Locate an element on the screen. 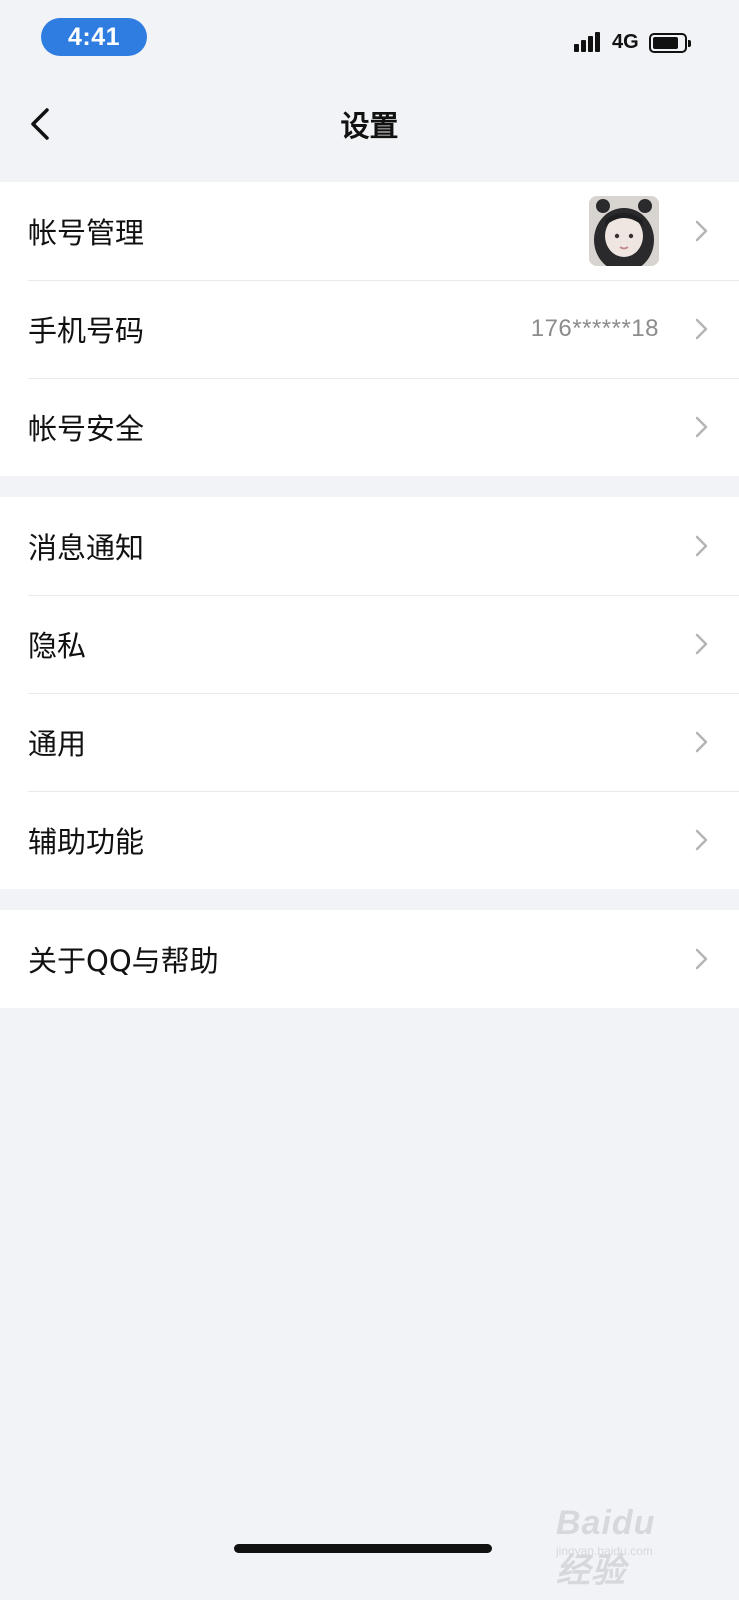 The width and height of the screenshot is (739, 1600). page-title: 设置 is located at coordinates (369, 126).